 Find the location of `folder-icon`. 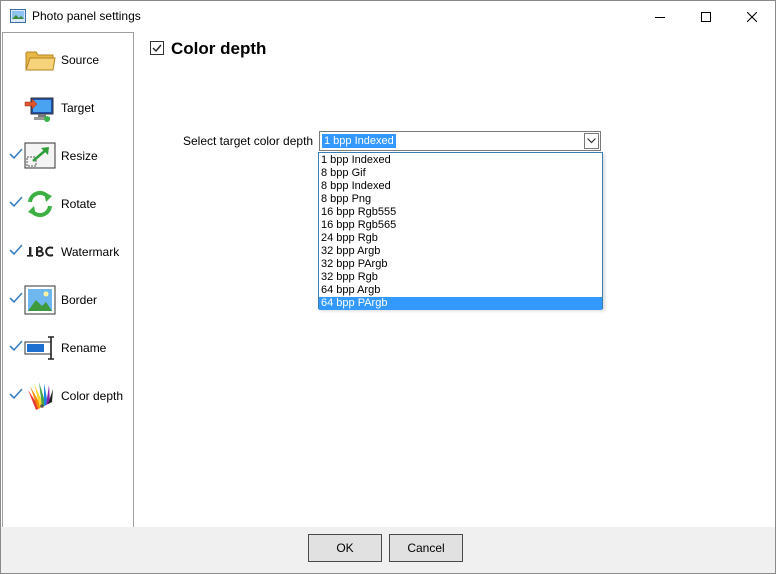

folder-icon is located at coordinates (40, 60).